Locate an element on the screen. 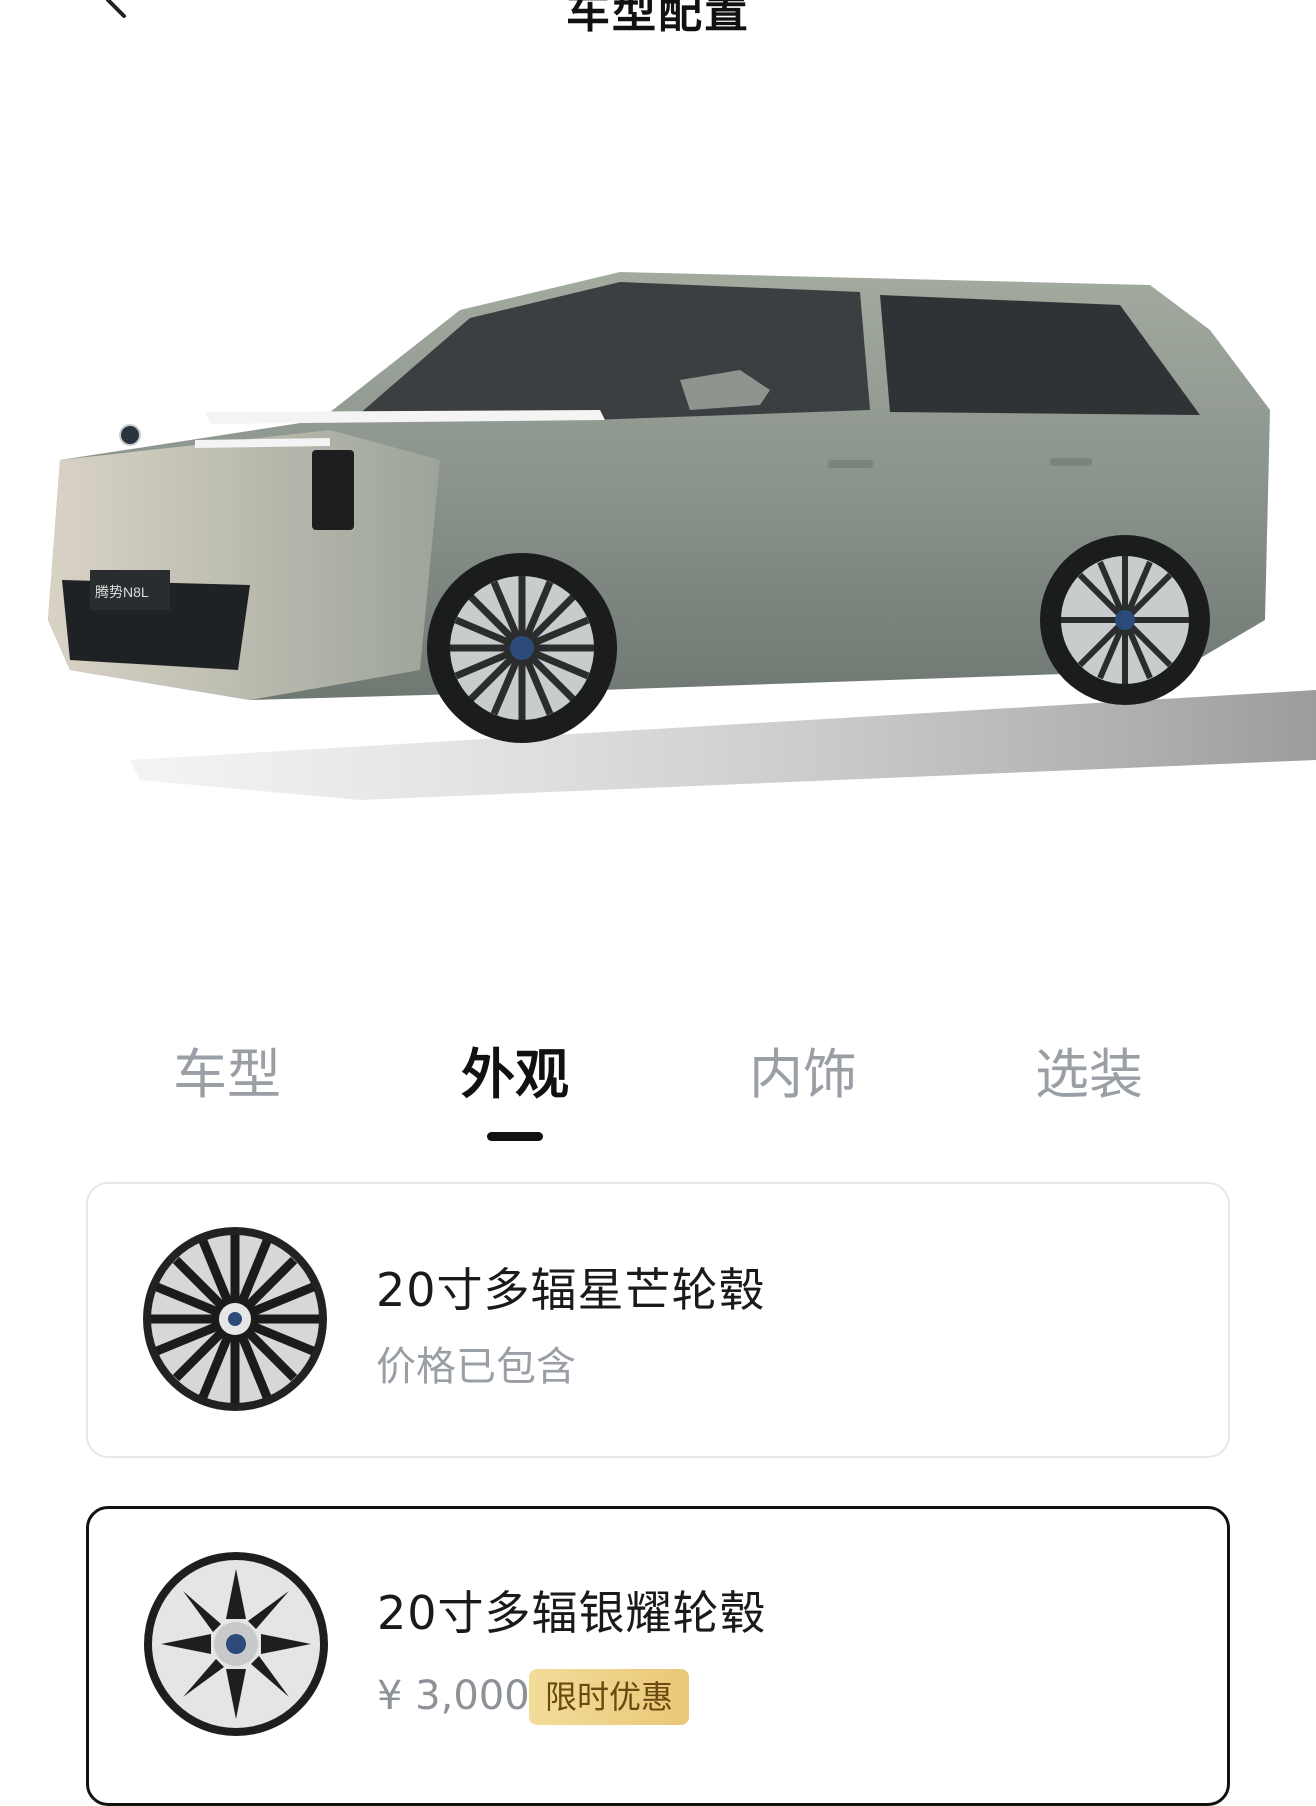 The height and width of the screenshot is (1806, 1316). car-badge-text: 腾势N8L is located at coordinates (122, 592).